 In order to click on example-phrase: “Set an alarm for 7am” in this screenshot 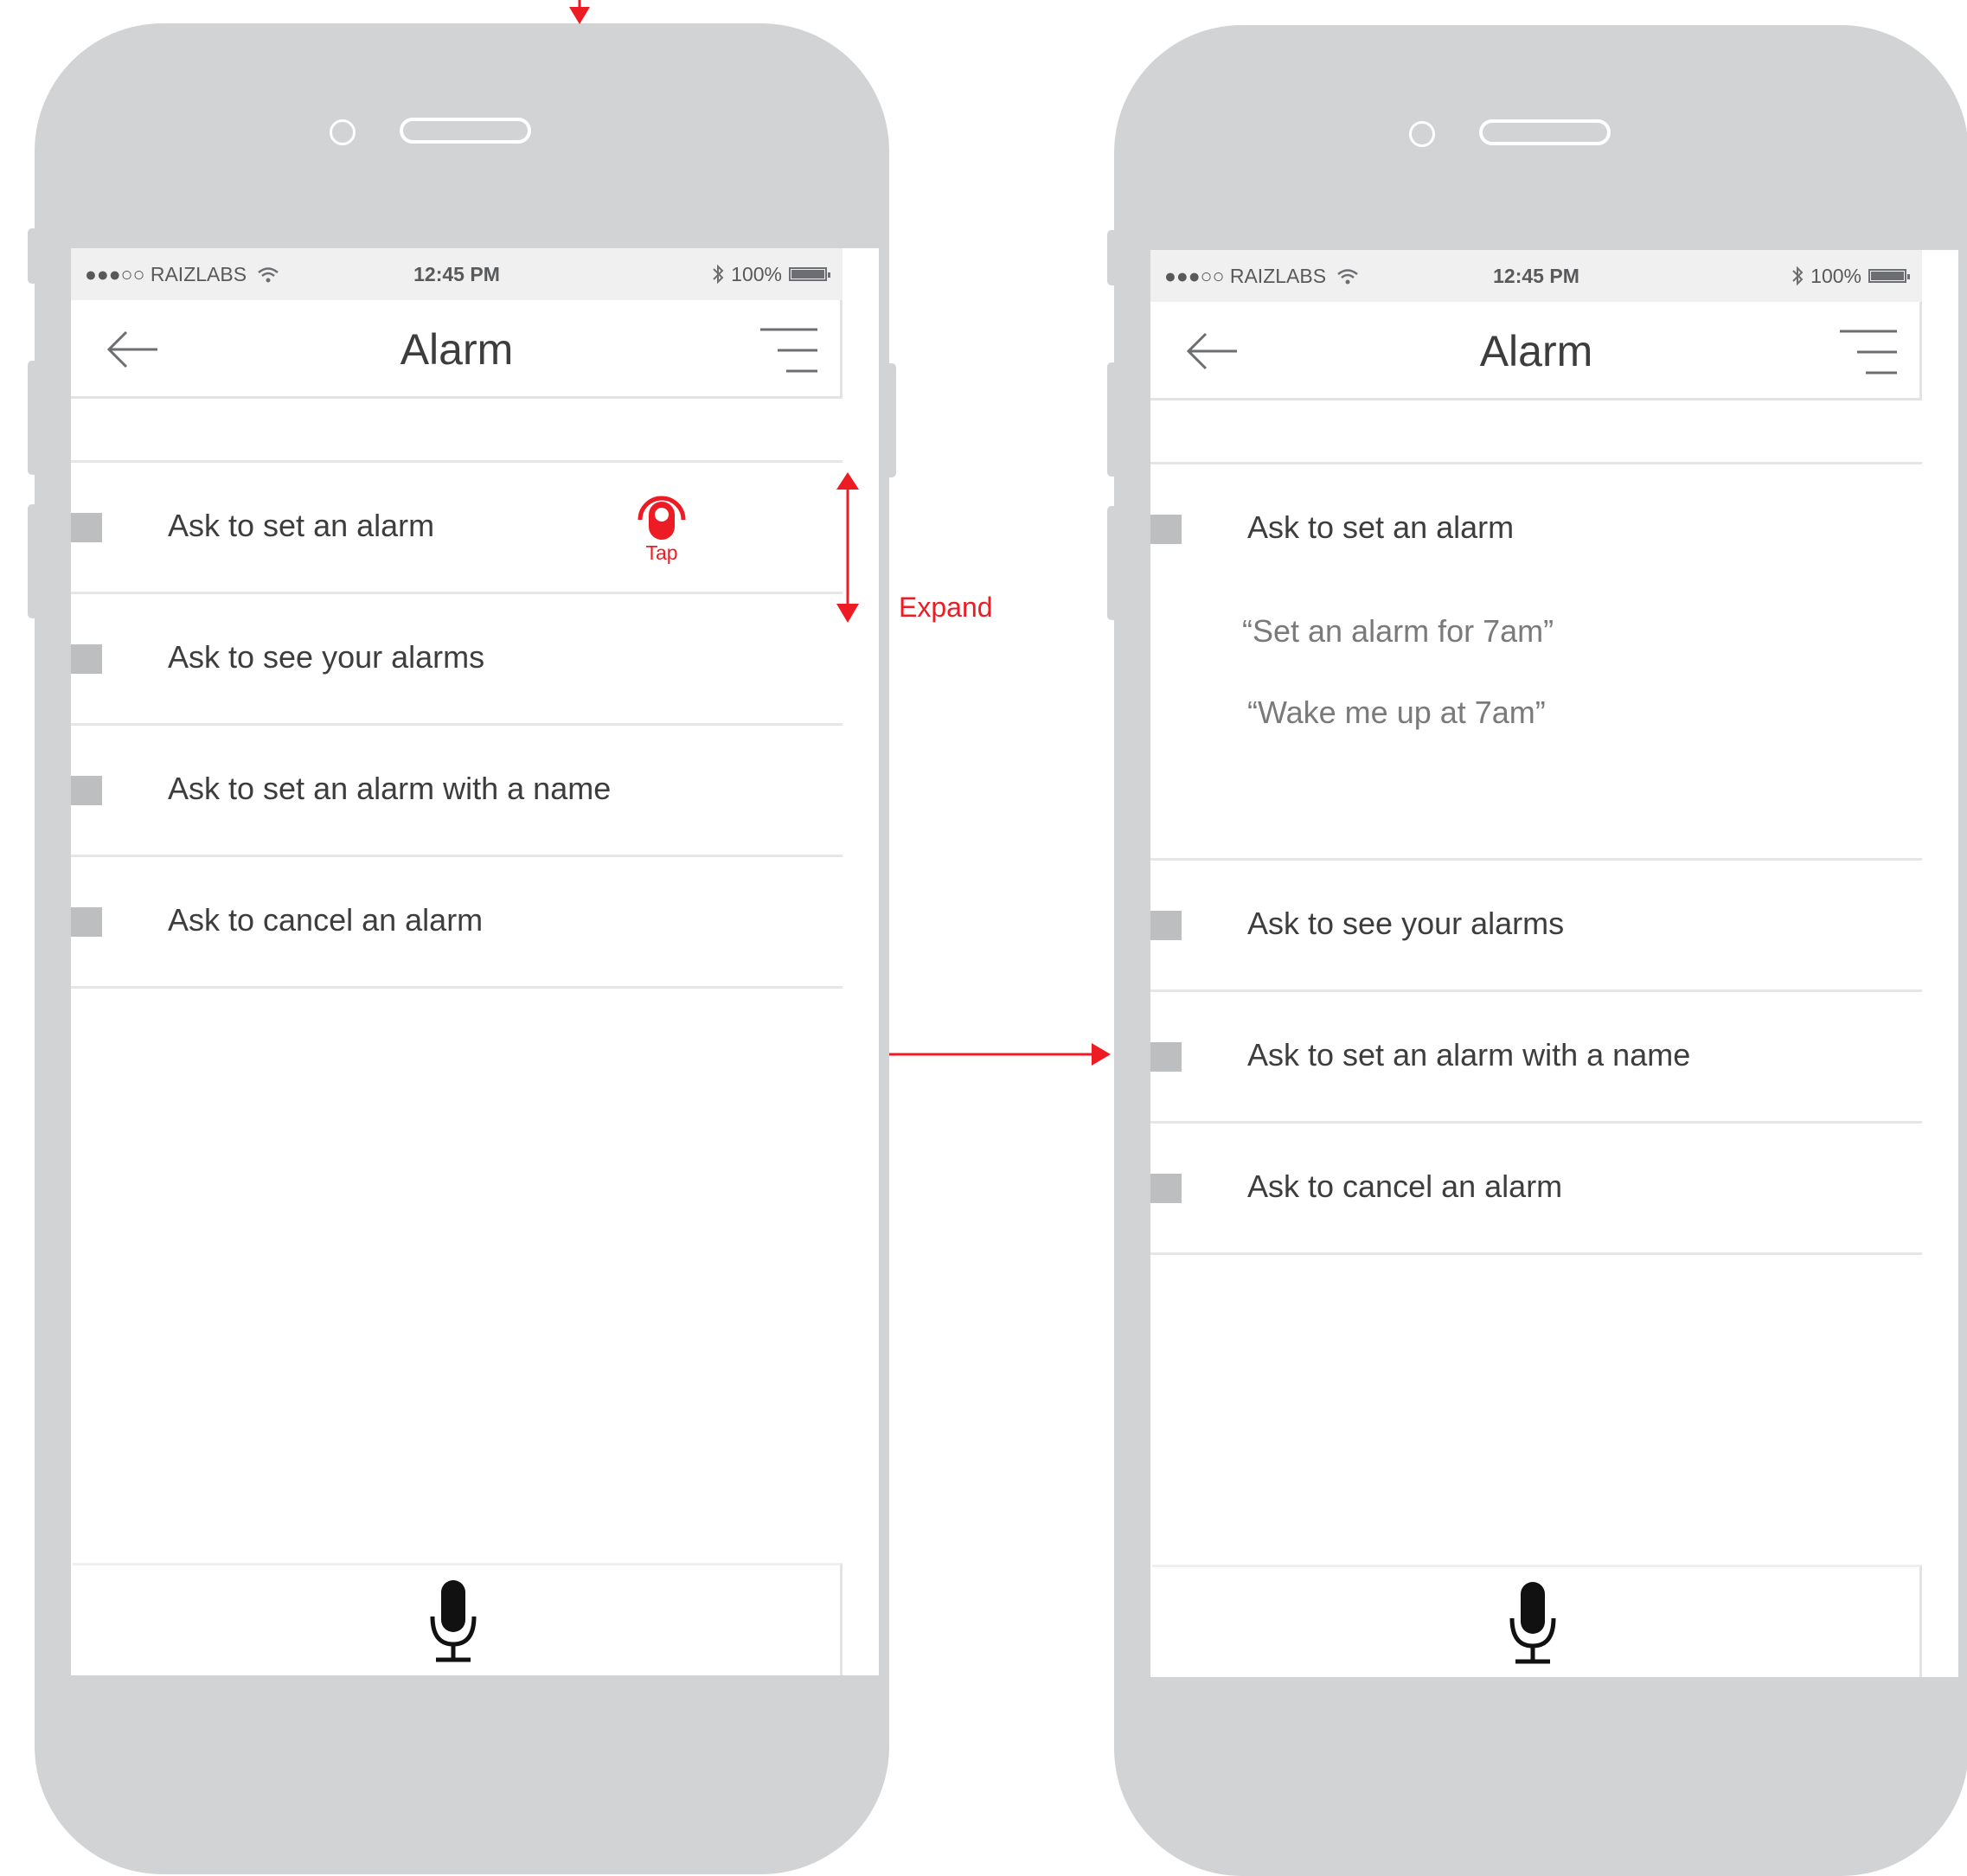, I will do `click(1398, 631)`.